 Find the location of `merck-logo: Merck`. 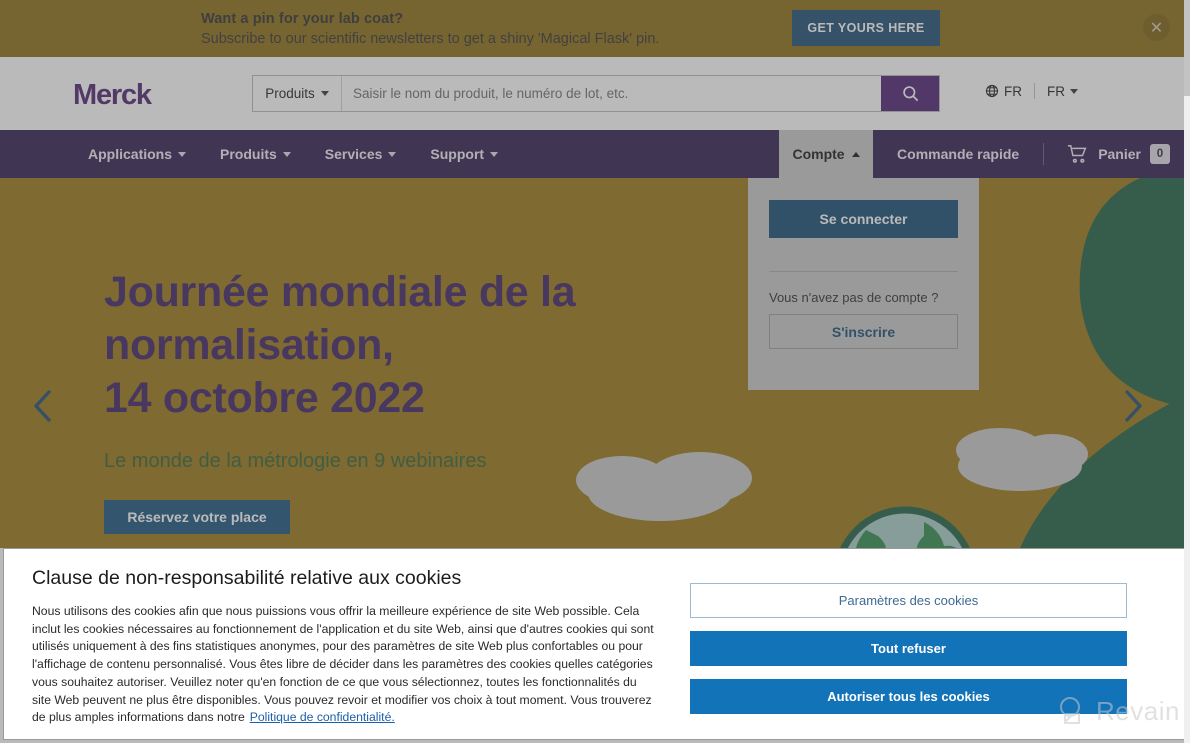

merck-logo: Merck is located at coordinates (112, 95).